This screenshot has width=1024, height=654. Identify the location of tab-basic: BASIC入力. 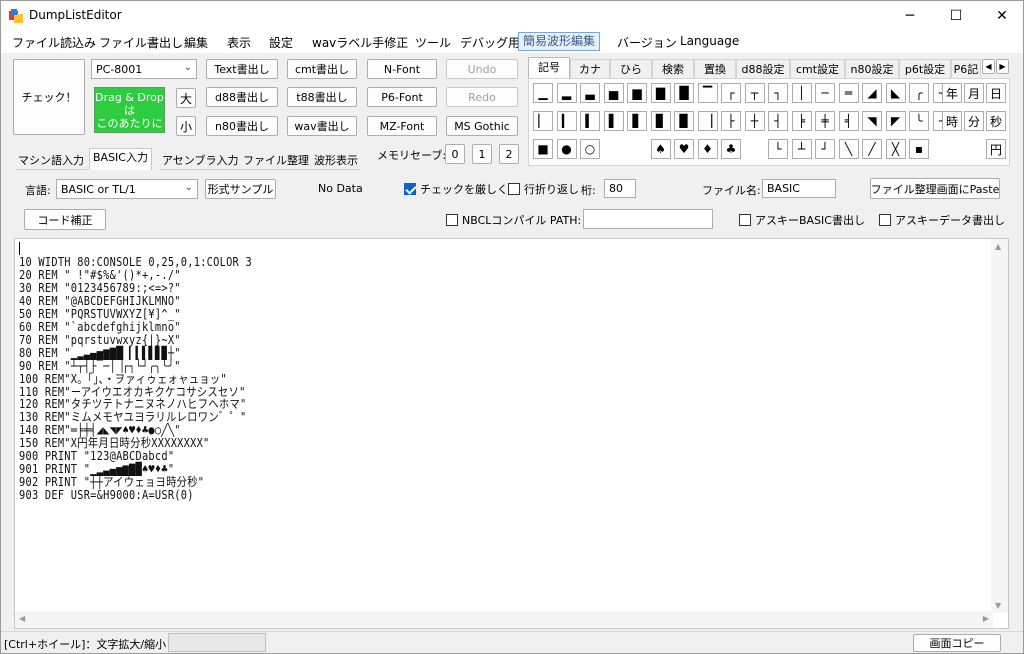
(120, 159).